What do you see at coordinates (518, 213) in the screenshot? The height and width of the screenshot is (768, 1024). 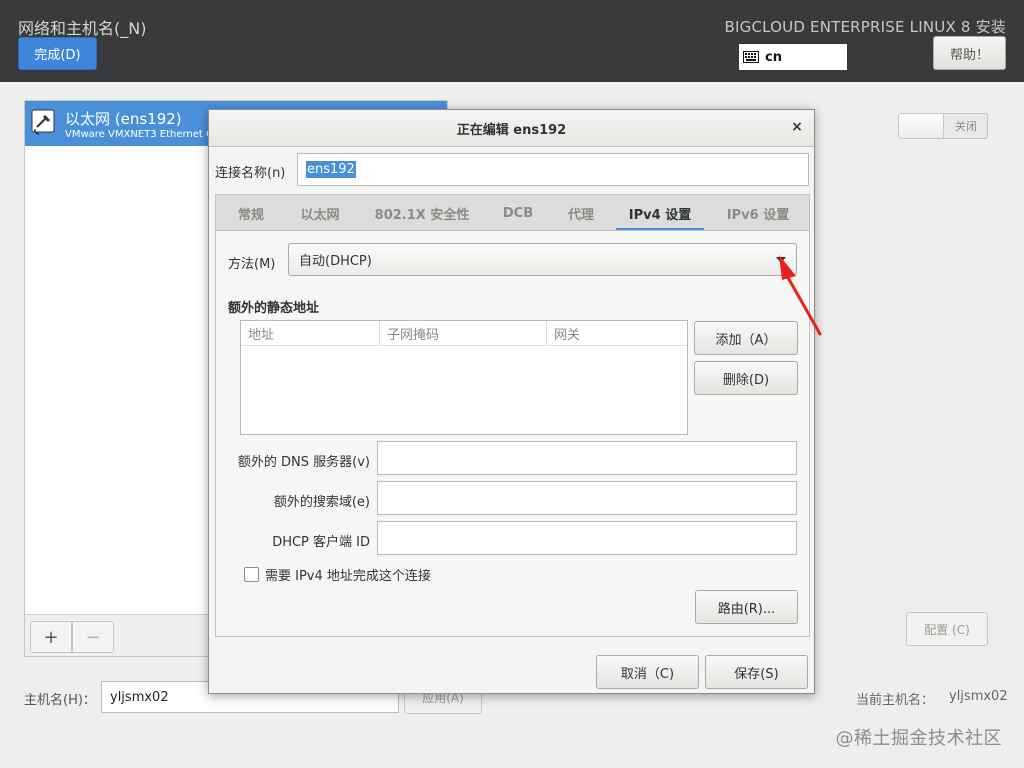 I see `tab-dcb: DCB` at bounding box center [518, 213].